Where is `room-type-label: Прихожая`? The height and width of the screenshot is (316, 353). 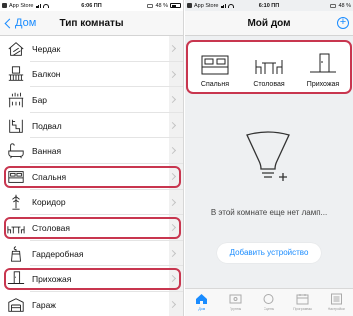
room-type-label: Прихожая is located at coordinates (323, 84).